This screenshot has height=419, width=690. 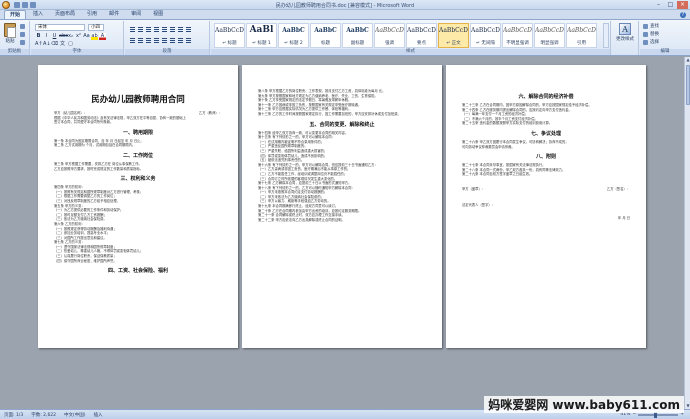 I want to click on sign-representative: 法定代表人（签字）：, so click(x=478, y=204).